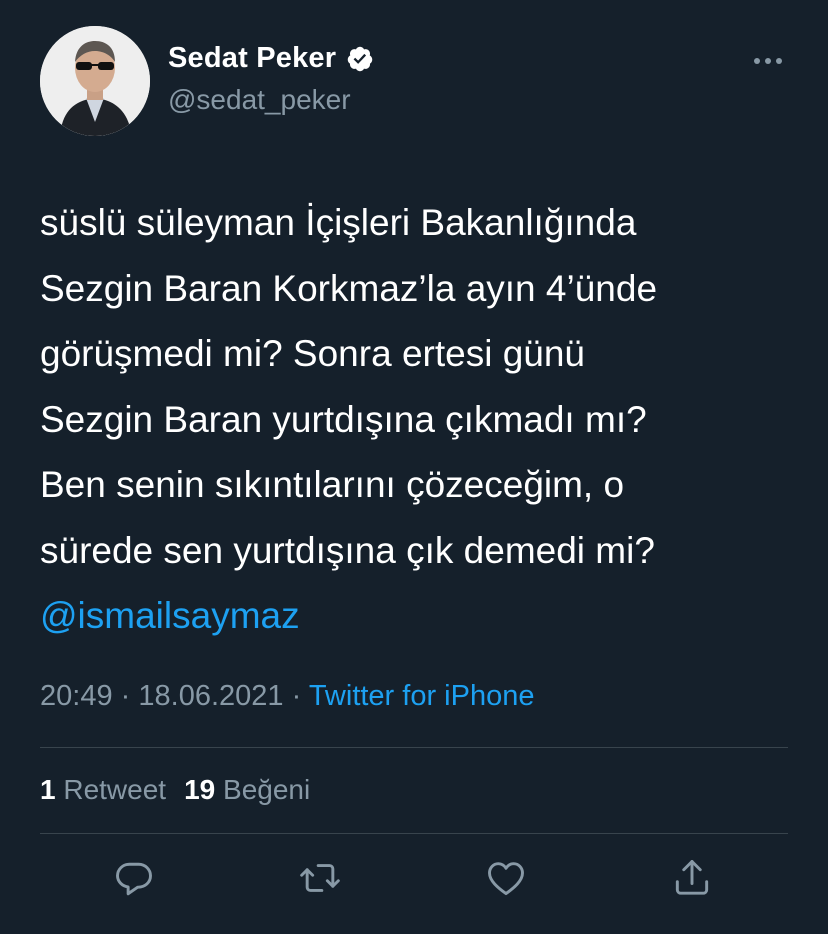  Describe the element at coordinates (414, 927) in the screenshot. I see `bottom-edge` at that location.